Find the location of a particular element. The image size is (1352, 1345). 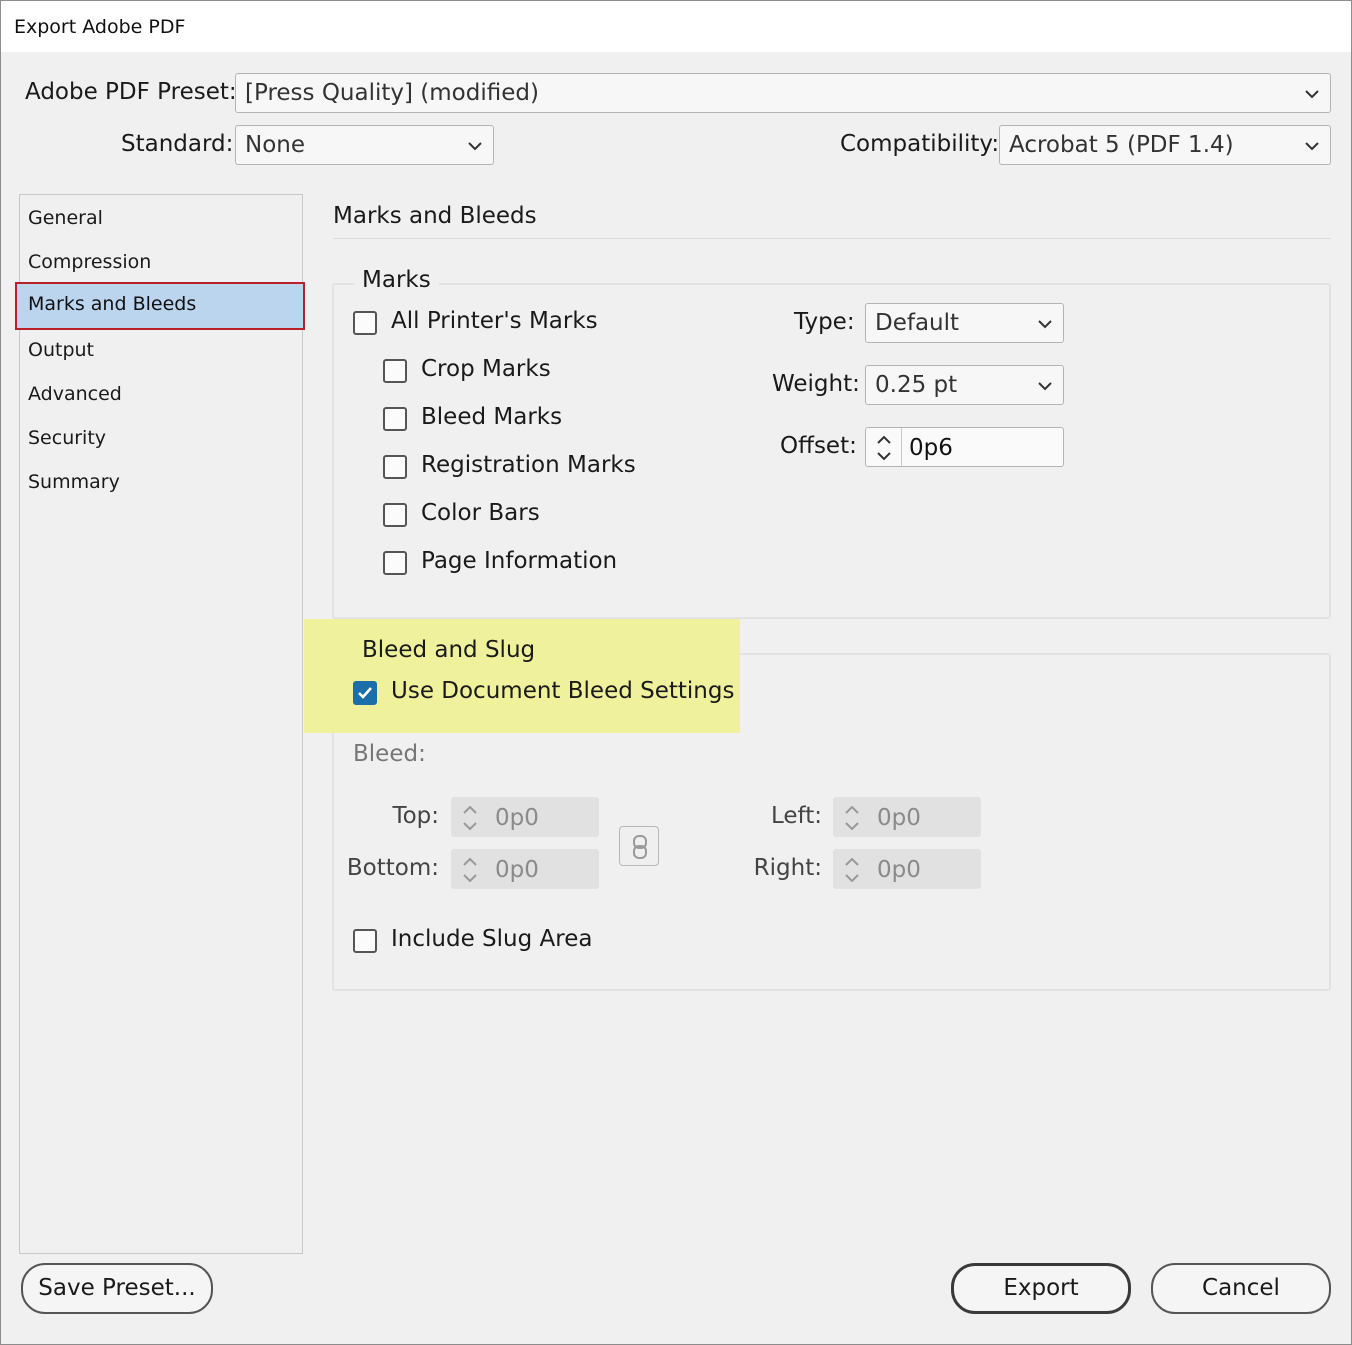

cancel-button: Cancel is located at coordinates (1241, 1288).